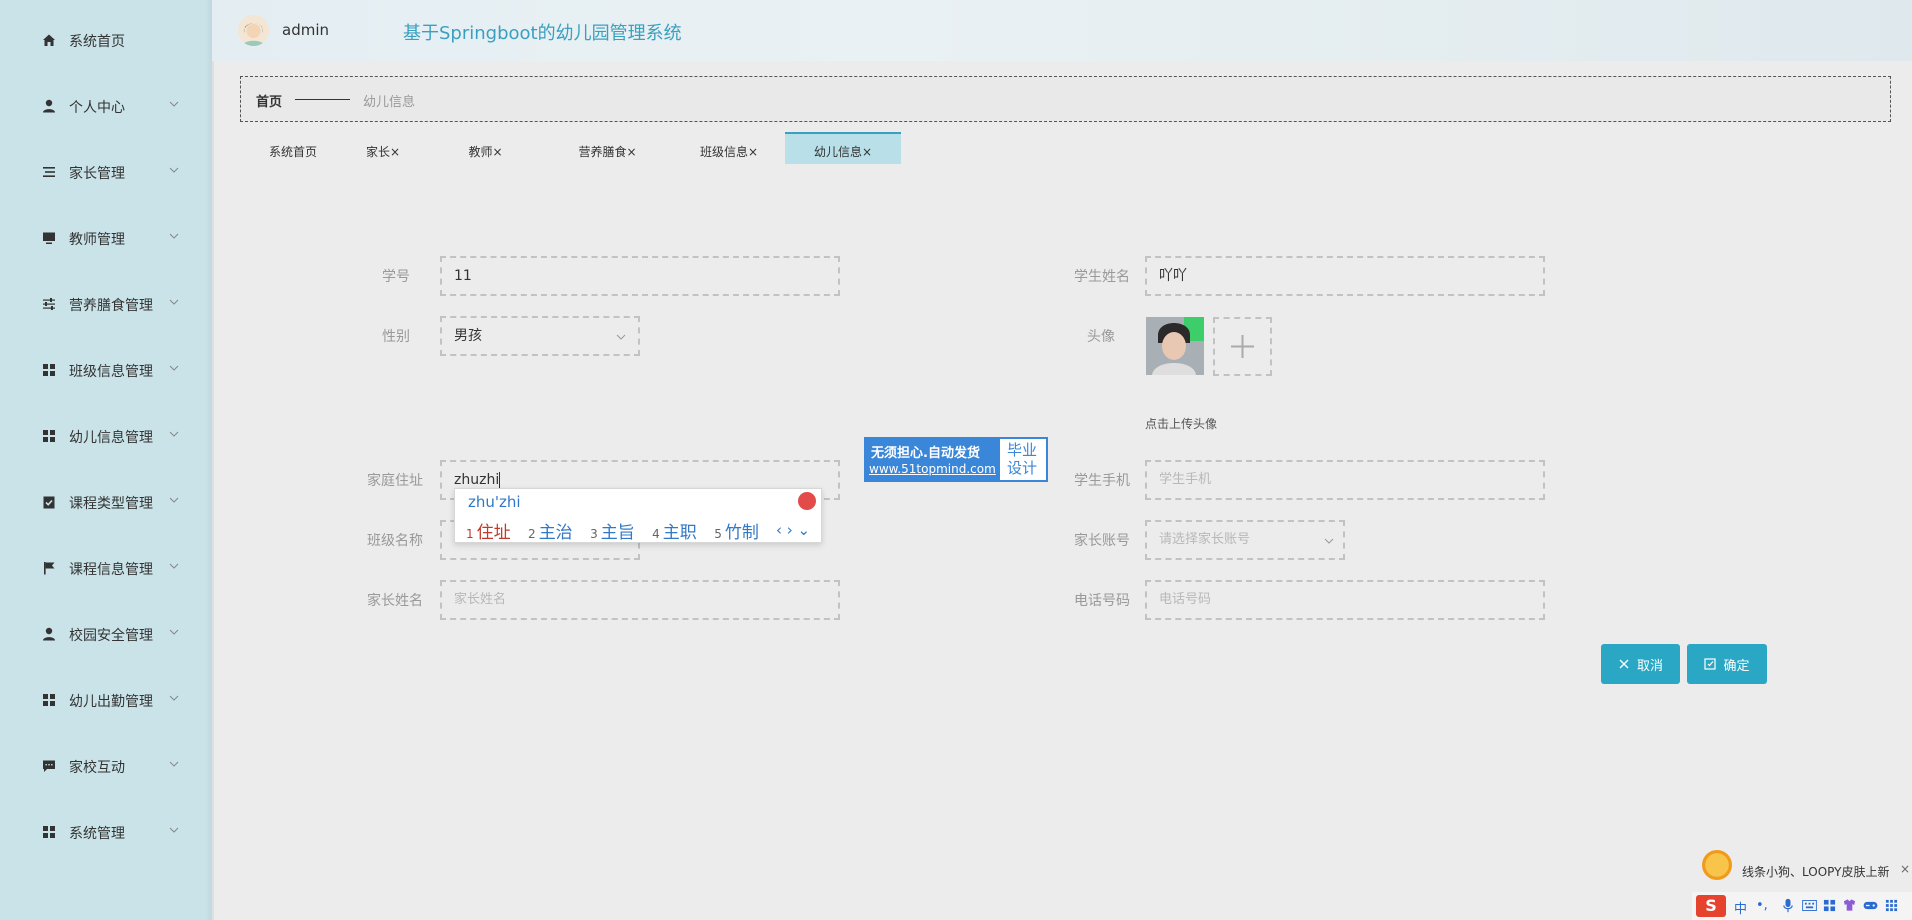 This screenshot has width=1912, height=920. I want to click on ime-toolbar: S 中 •,, so click(1802, 906).